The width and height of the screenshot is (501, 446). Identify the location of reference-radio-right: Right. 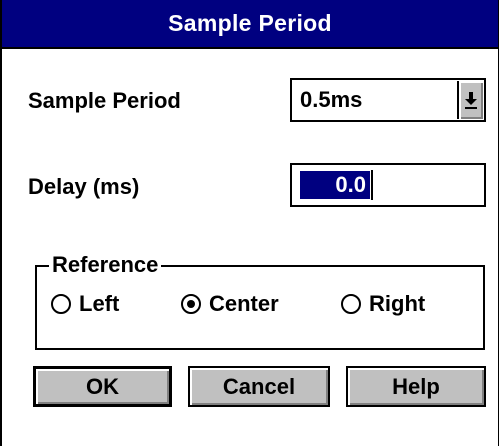
(383, 304).